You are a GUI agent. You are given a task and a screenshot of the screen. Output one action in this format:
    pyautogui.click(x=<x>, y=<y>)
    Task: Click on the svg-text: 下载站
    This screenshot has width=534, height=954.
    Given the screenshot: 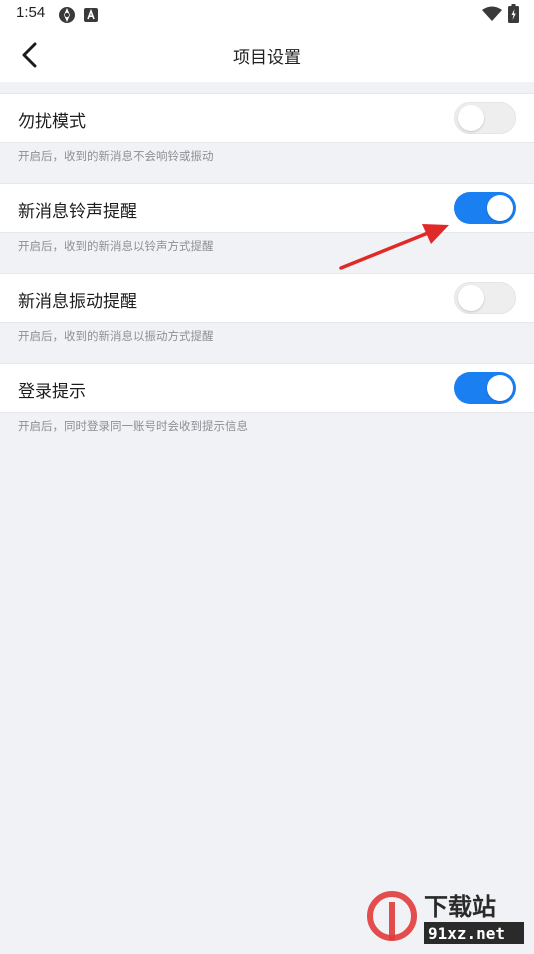 What is the action you would take?
    pyautogui.click(x=460, y=907)
    